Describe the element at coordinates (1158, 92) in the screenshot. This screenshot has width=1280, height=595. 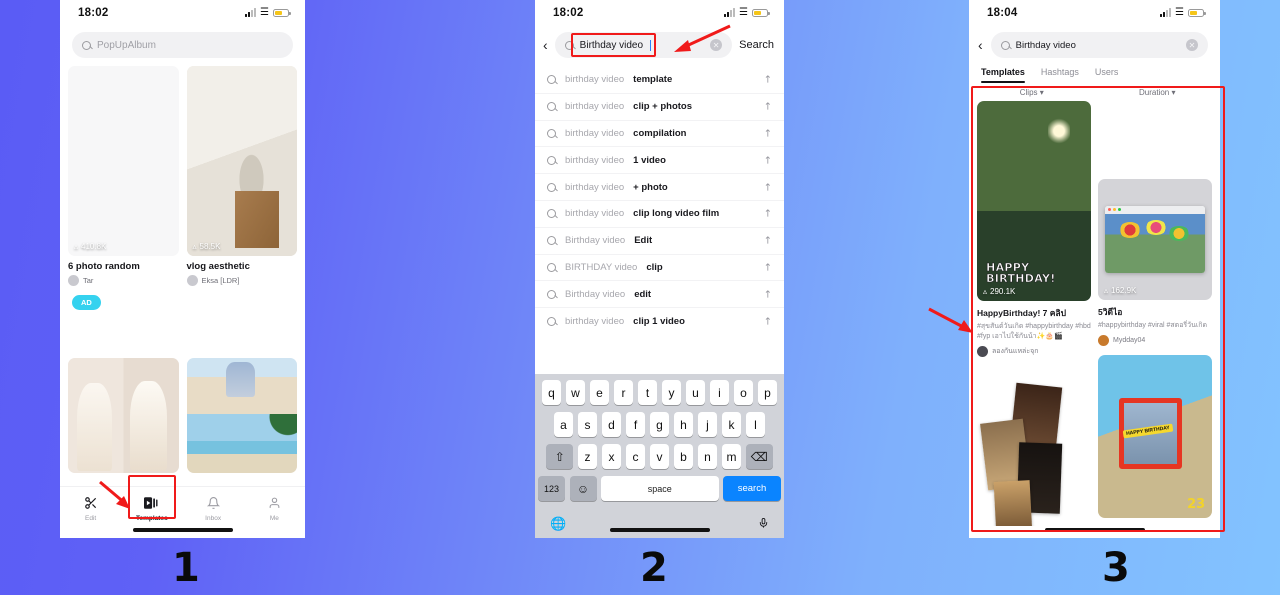
I see `filter-duration: Duration ▾` at that location.